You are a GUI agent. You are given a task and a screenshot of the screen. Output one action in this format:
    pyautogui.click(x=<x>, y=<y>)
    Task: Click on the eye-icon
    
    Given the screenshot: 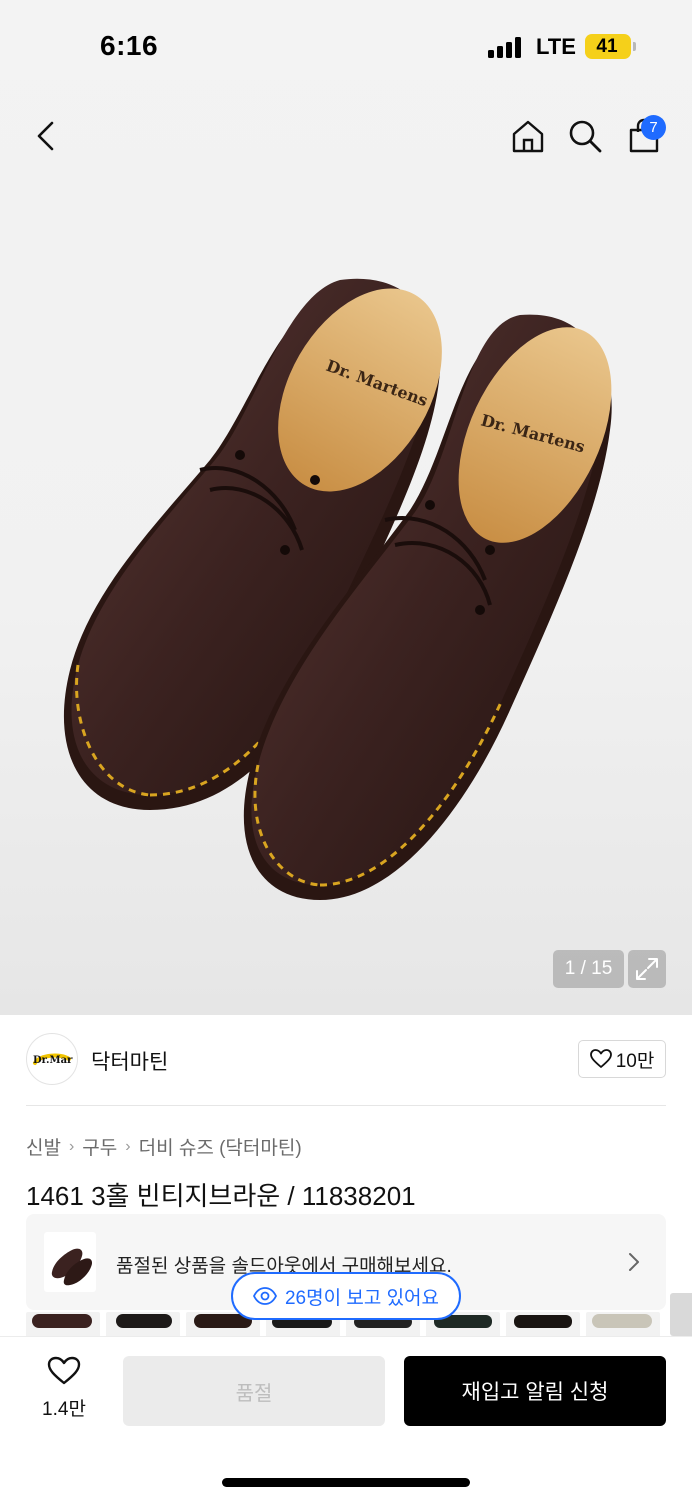 What is the action you would take?
    pyautogui.click(x=264, y=1296)
    